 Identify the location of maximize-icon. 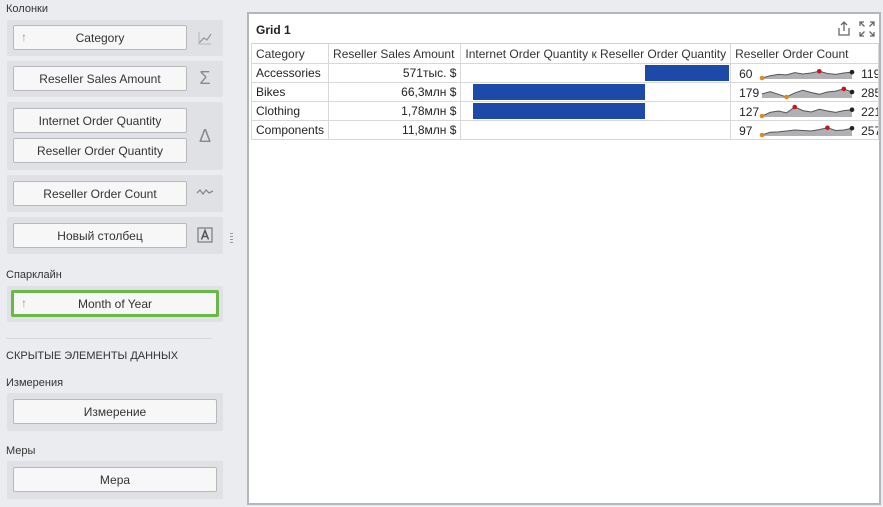
(867, 29).